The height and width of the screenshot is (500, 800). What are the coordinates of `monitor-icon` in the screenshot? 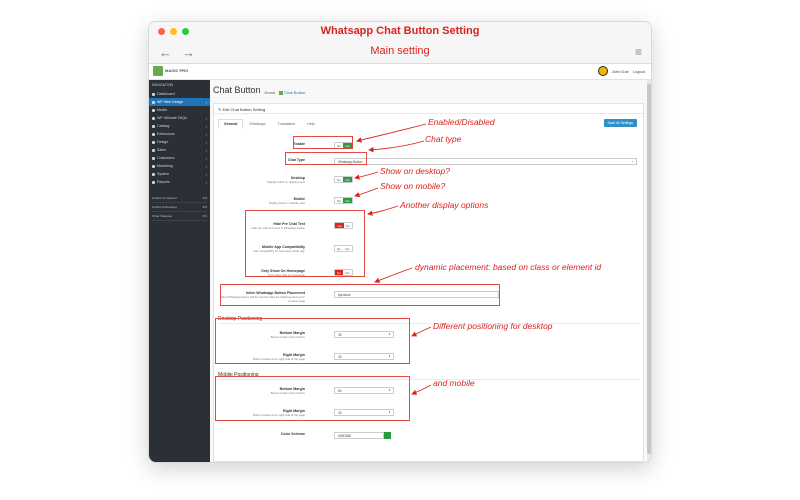 It's located at (153, 142).